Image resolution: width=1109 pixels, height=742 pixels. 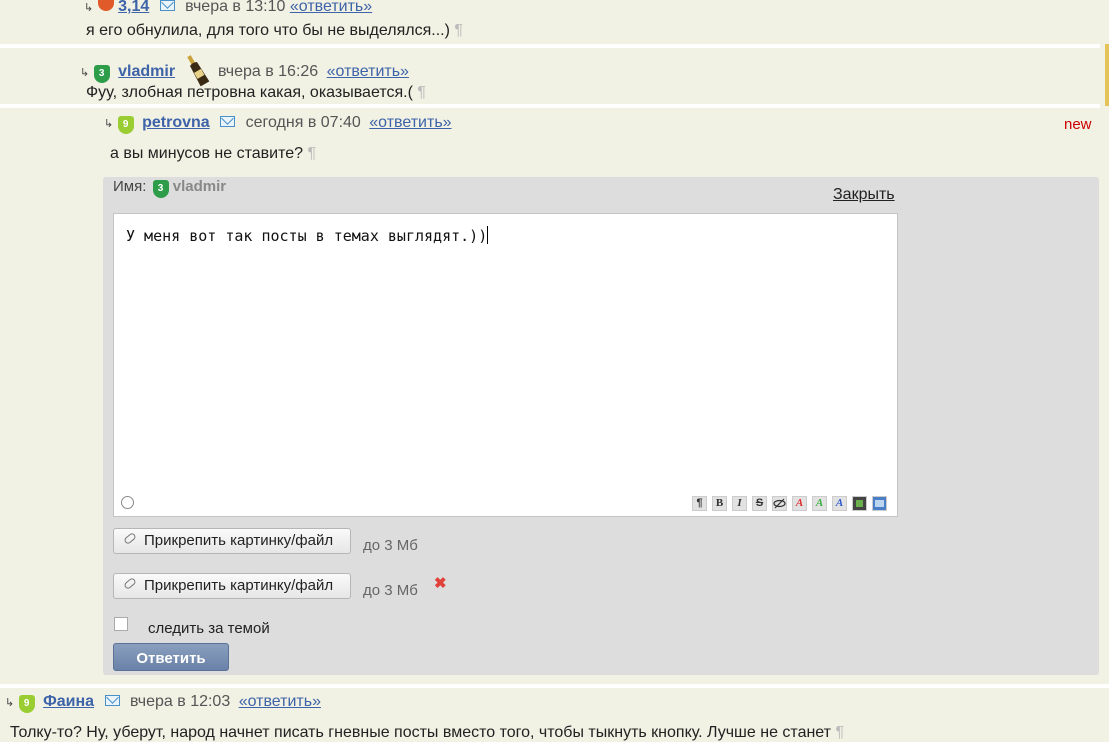 I want to click on italic-icon: I, so click(x=739, y=503).